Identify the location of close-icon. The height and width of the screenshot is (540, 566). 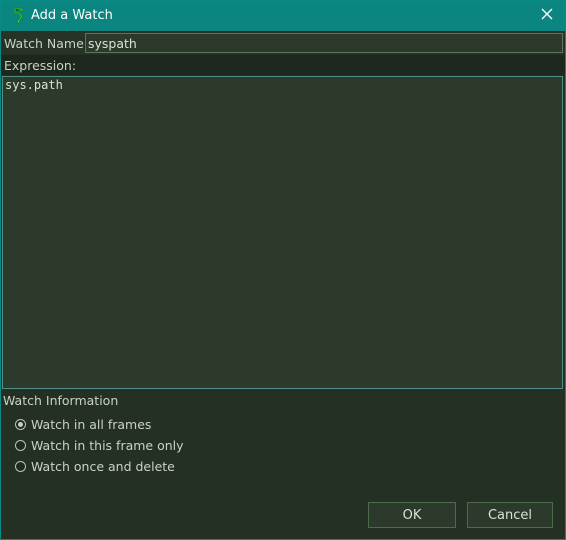
(547, 16).